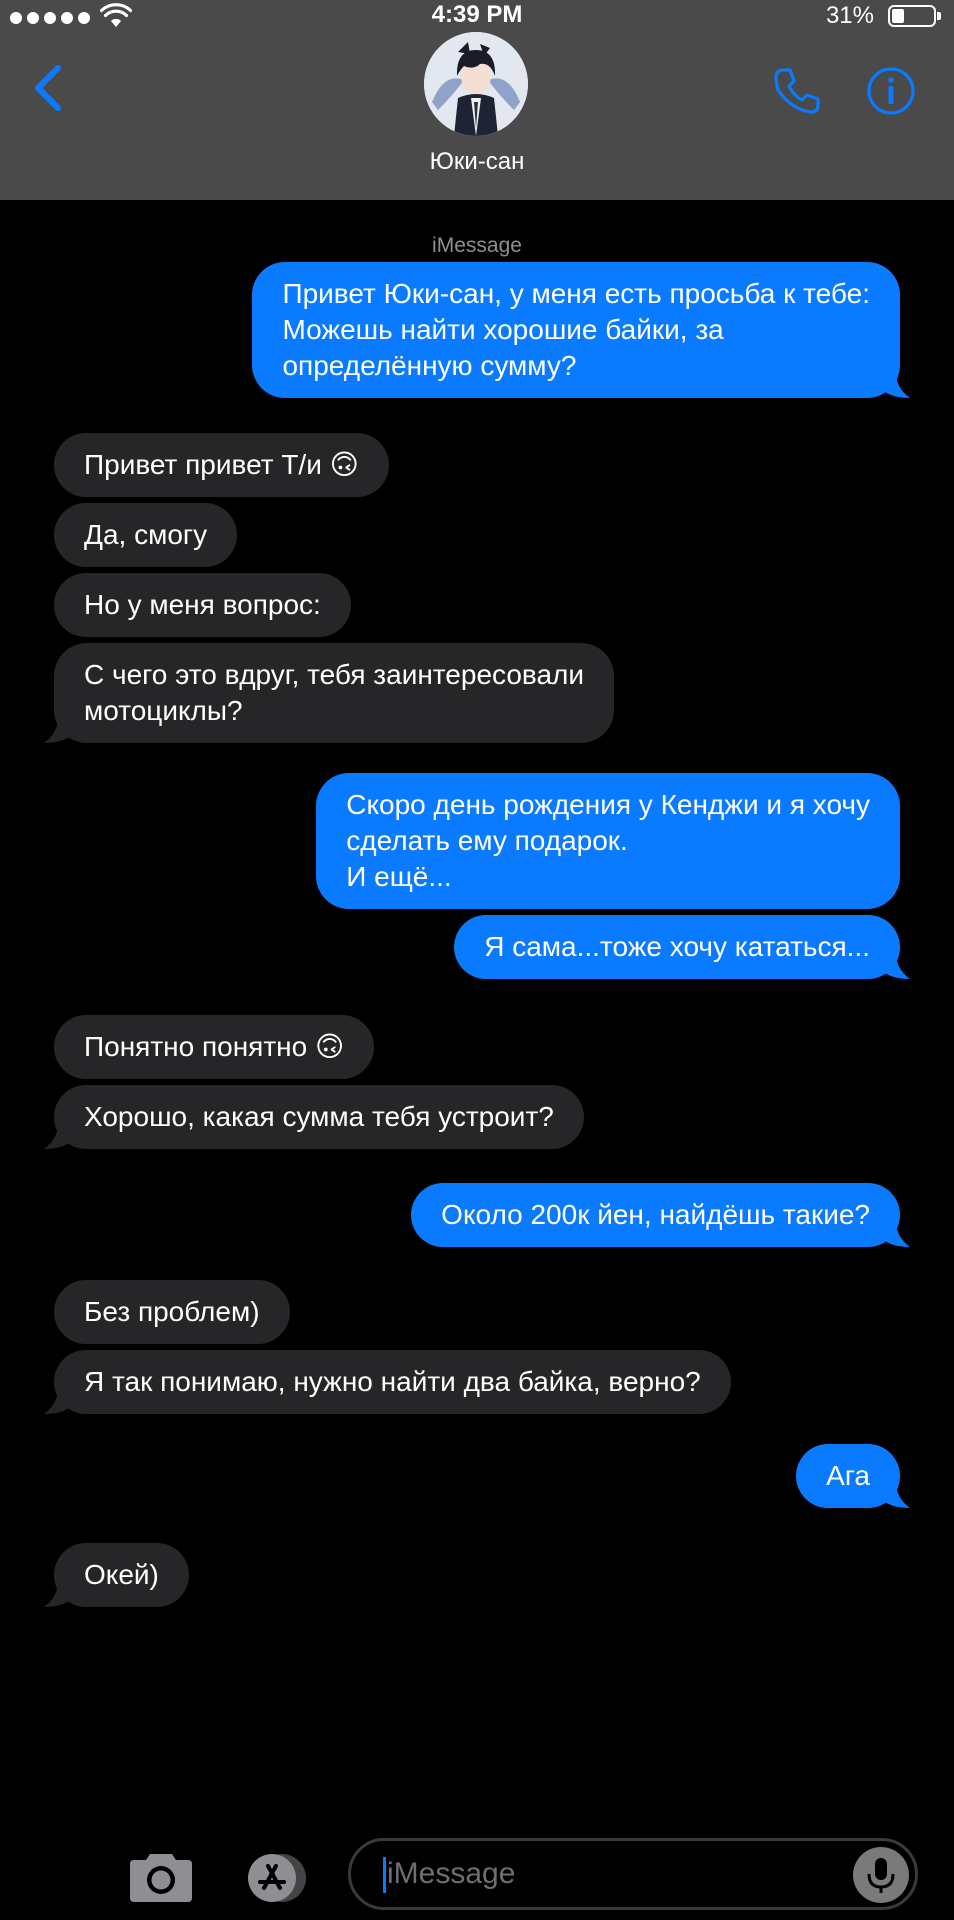 This screenshot has height=1920, width=954. What do you see at coordinates (146, 535) in the screenshot?
I see `incoming-message: Да, смогу` at bounding box center [146, 535].